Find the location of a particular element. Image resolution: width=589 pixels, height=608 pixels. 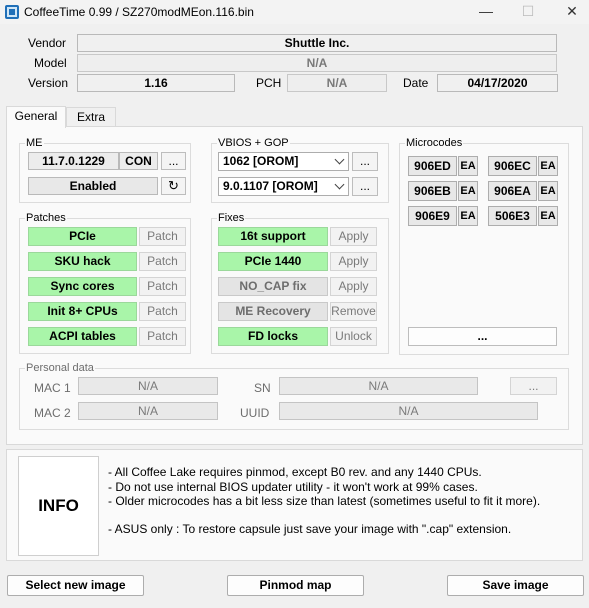

maximize-button: ☐ is located at coordinates (528, 12).